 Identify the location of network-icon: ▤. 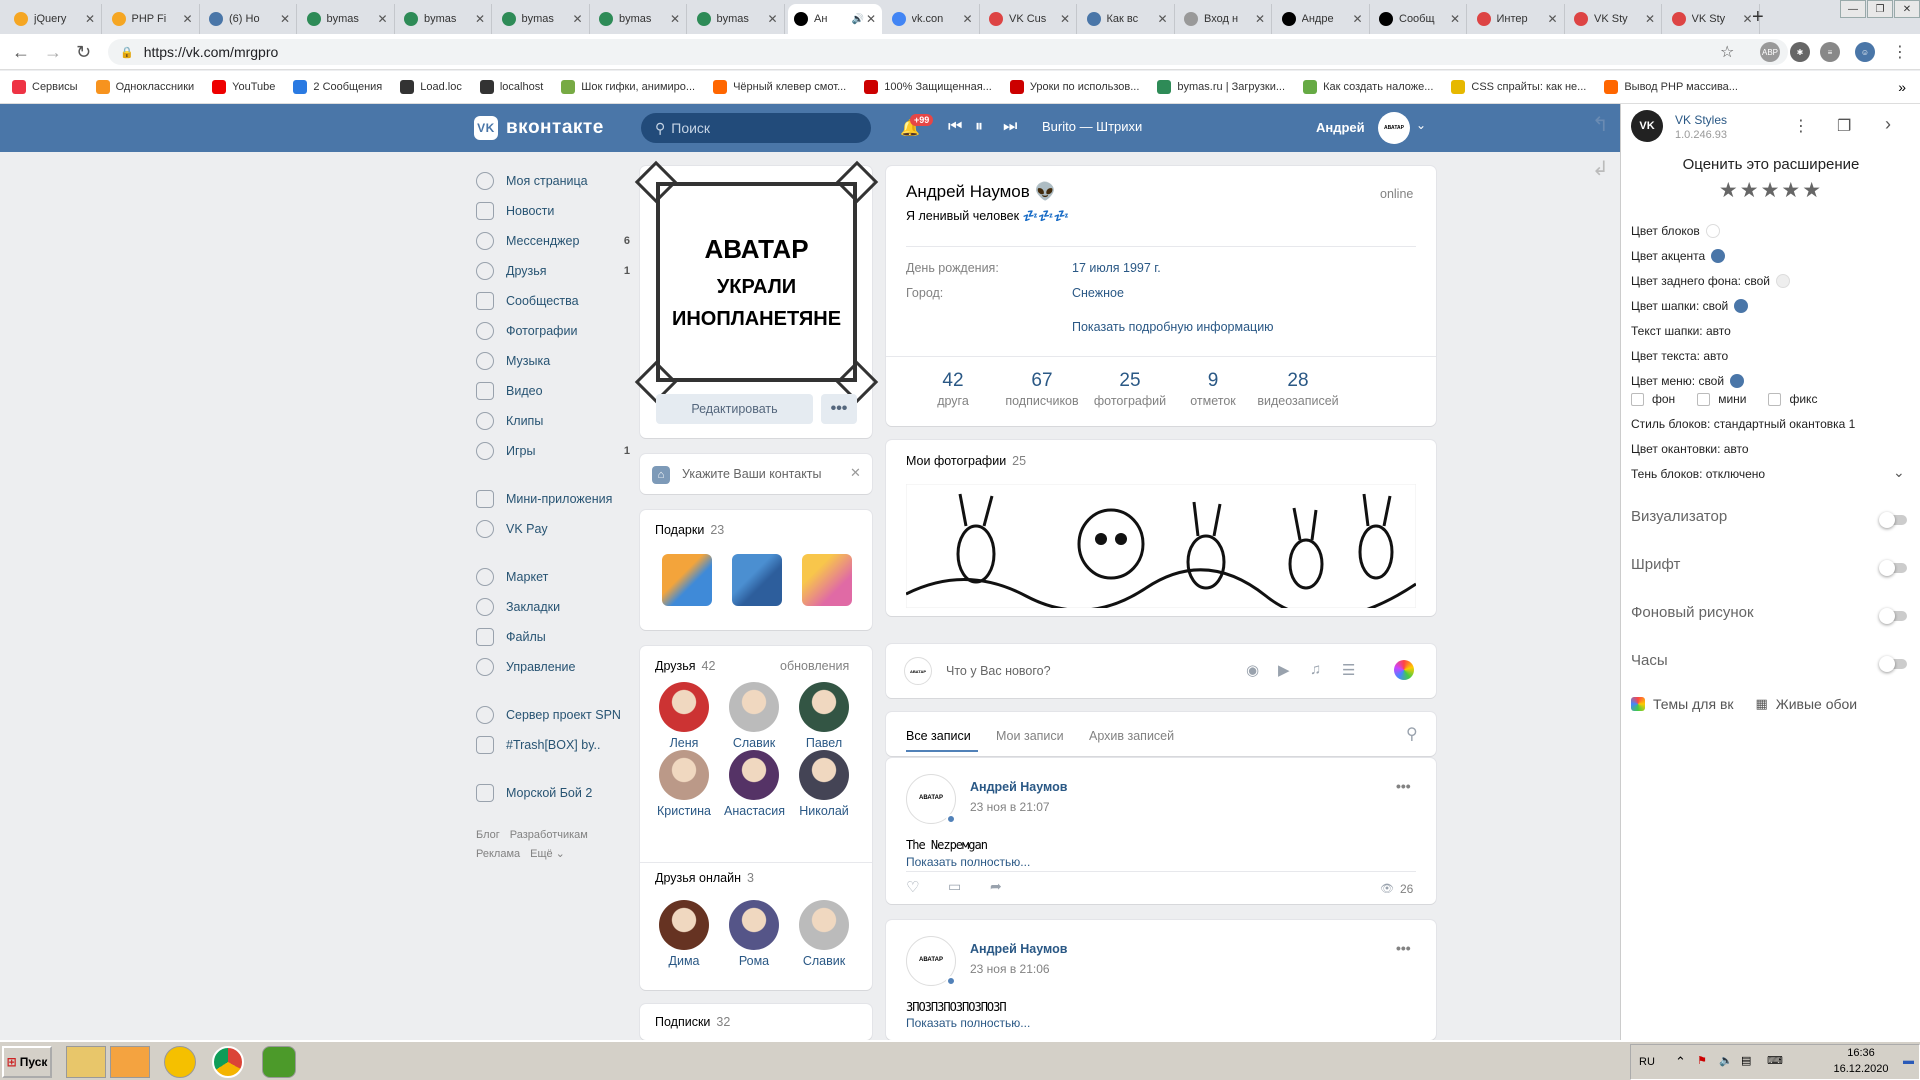
(1746, 1060).